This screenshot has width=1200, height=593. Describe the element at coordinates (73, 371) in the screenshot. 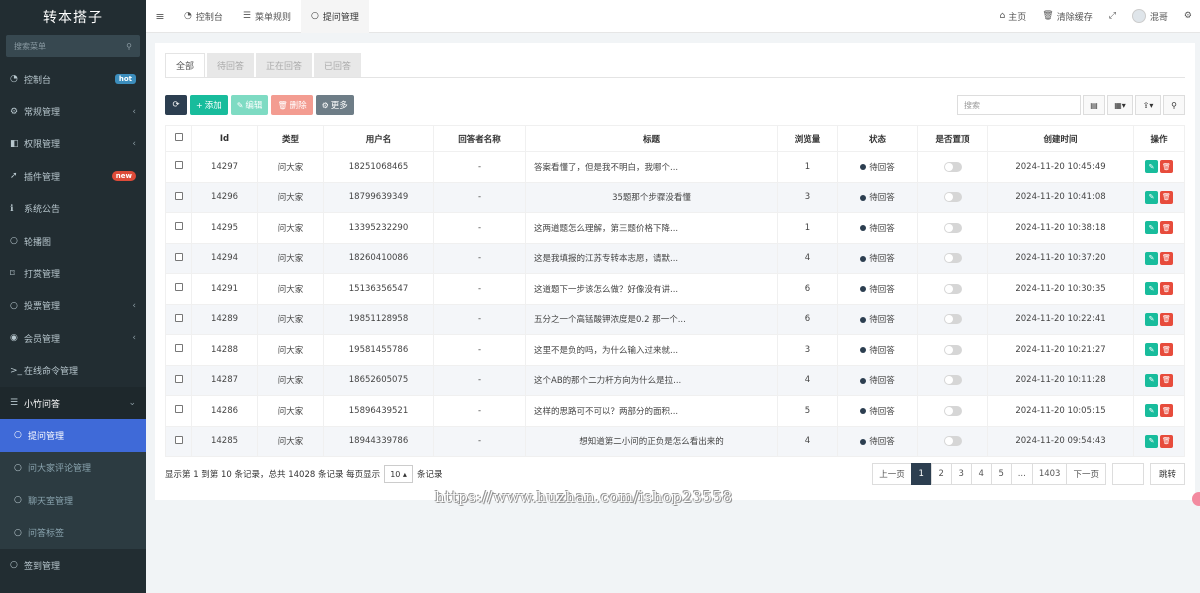

I see `sidebar-item-9: >_ 在线命令管理` at that location.